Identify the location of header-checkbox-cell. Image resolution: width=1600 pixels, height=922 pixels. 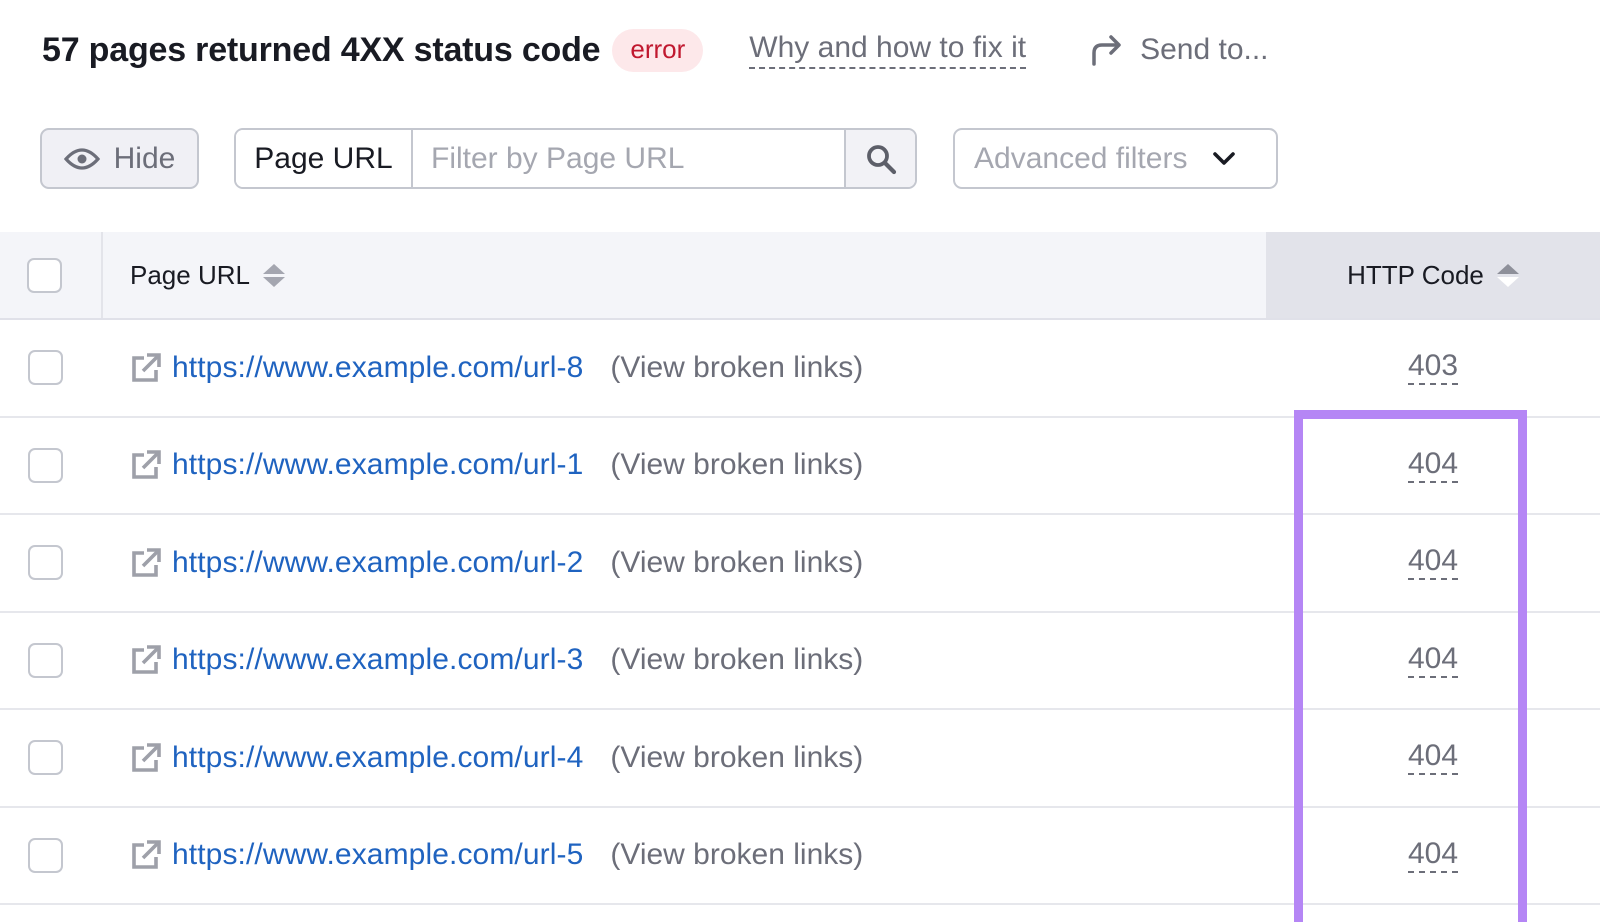
(51, 275).